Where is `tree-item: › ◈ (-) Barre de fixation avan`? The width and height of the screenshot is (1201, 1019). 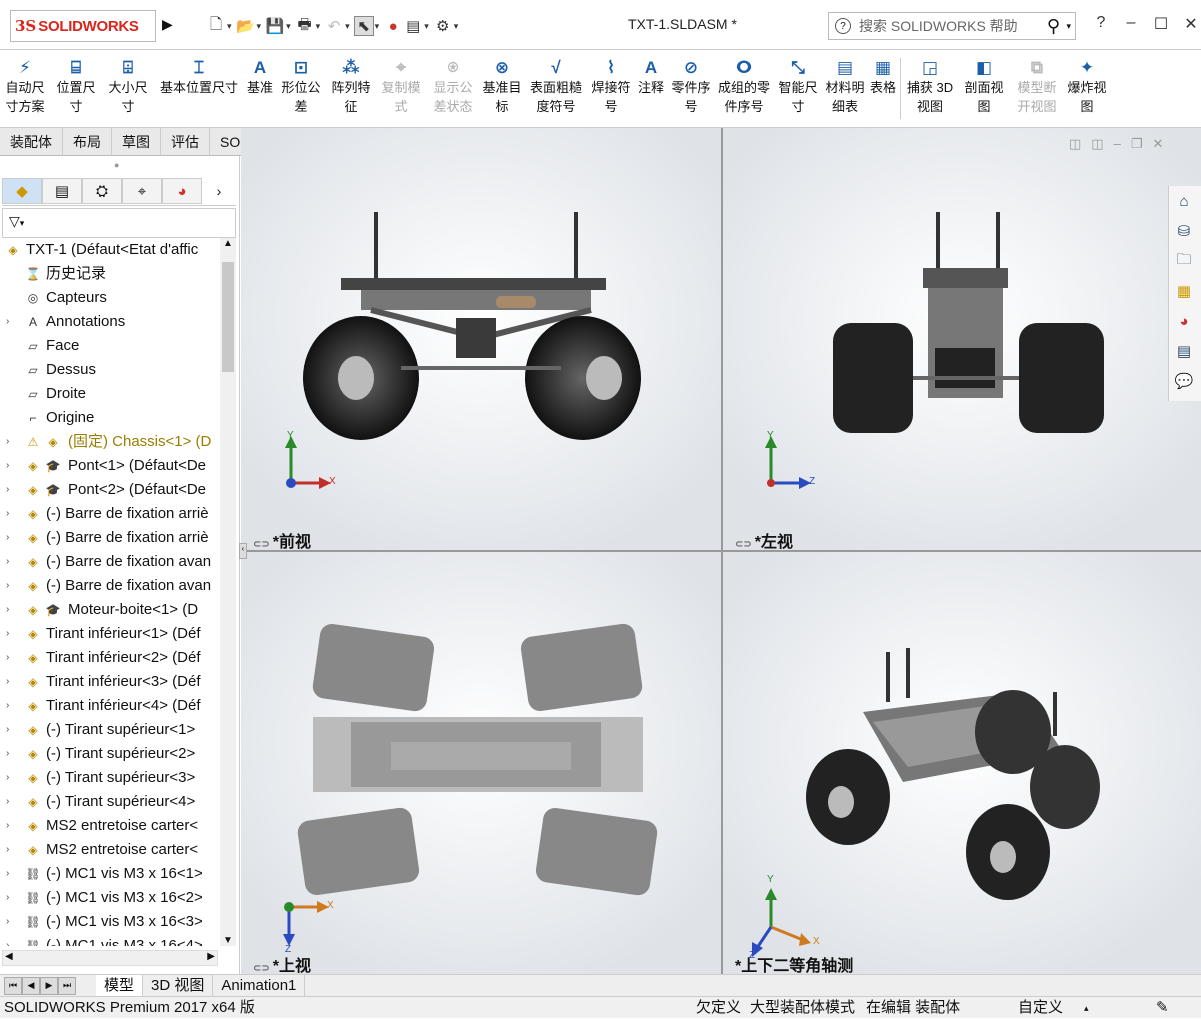
tree-item: › ◈ (-) Barre de fixation avan is located at coordinates (110, 562).